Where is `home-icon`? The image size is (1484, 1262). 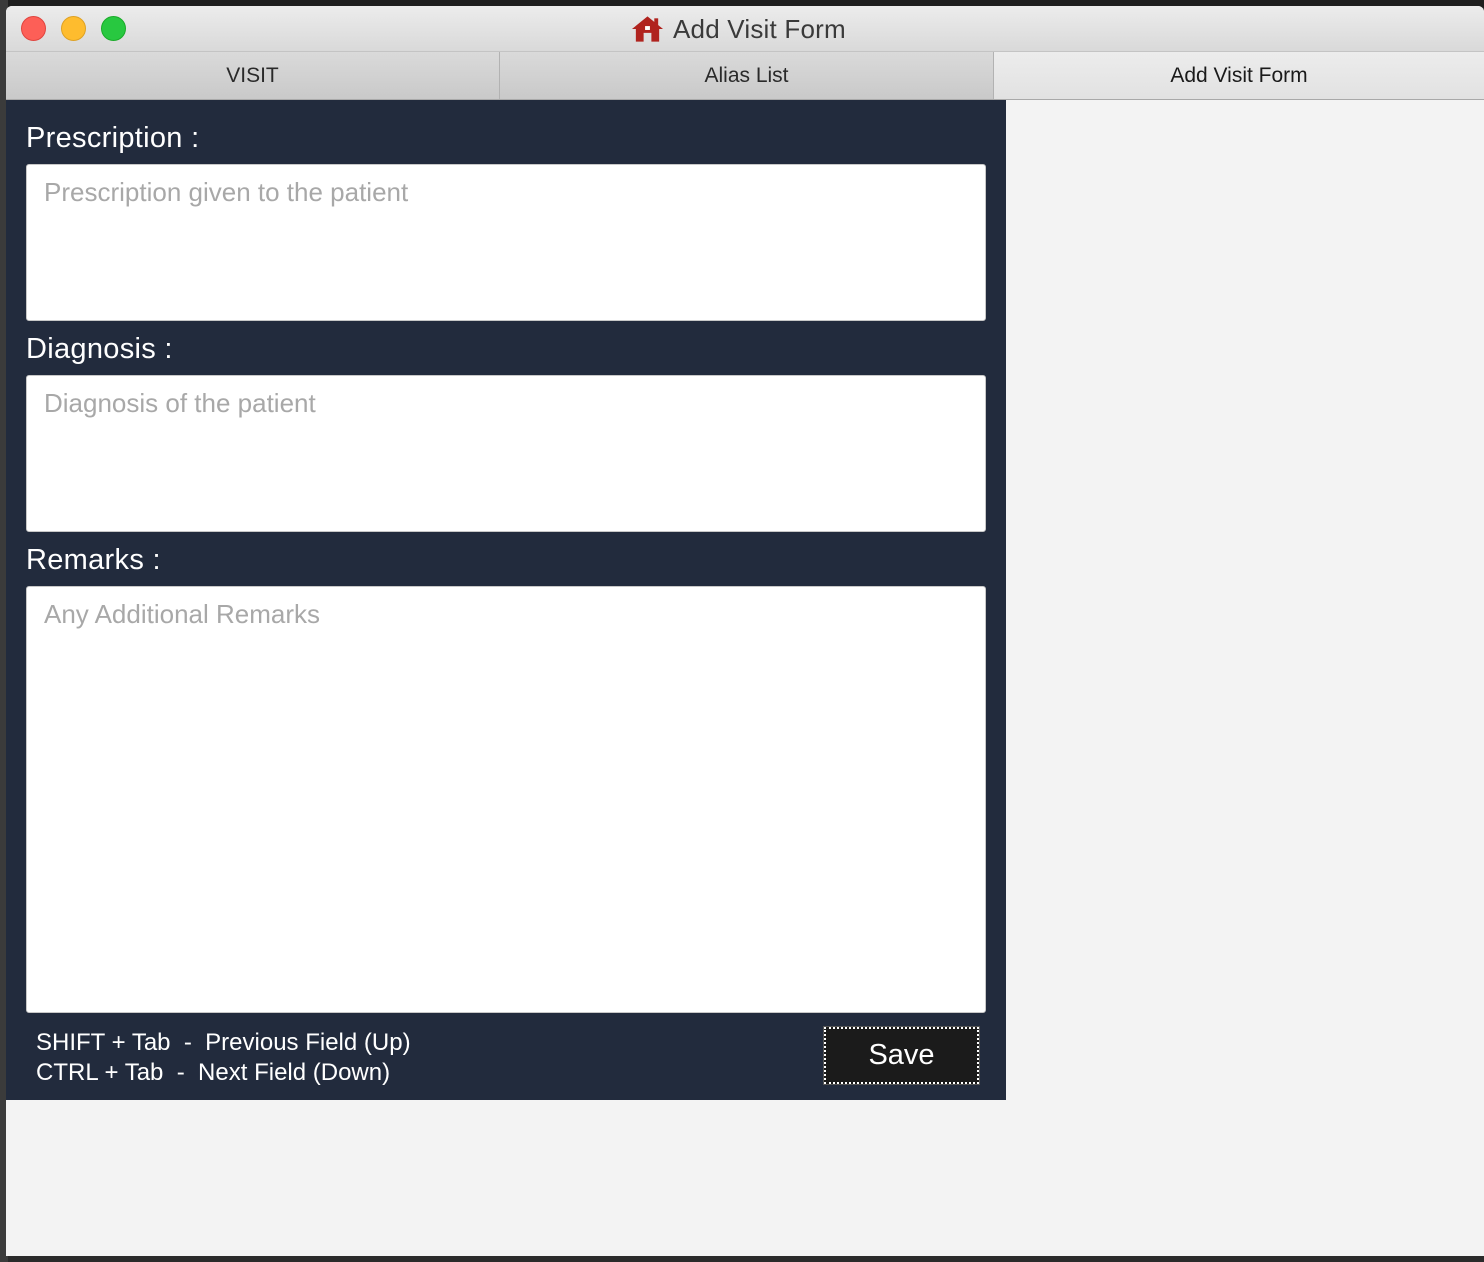 home-icon is located at coordinates (647, 29).